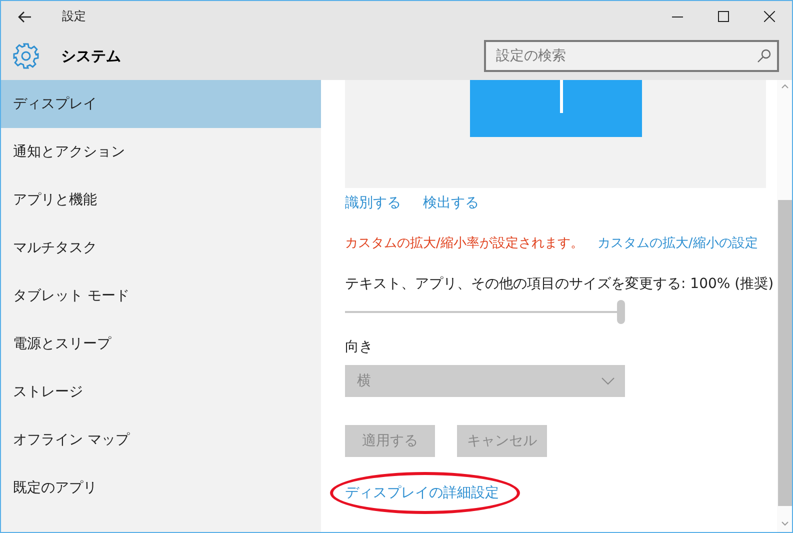  Describe the element at coordinates (764, 56) in the screenshot. I see `search-icon` at that location.